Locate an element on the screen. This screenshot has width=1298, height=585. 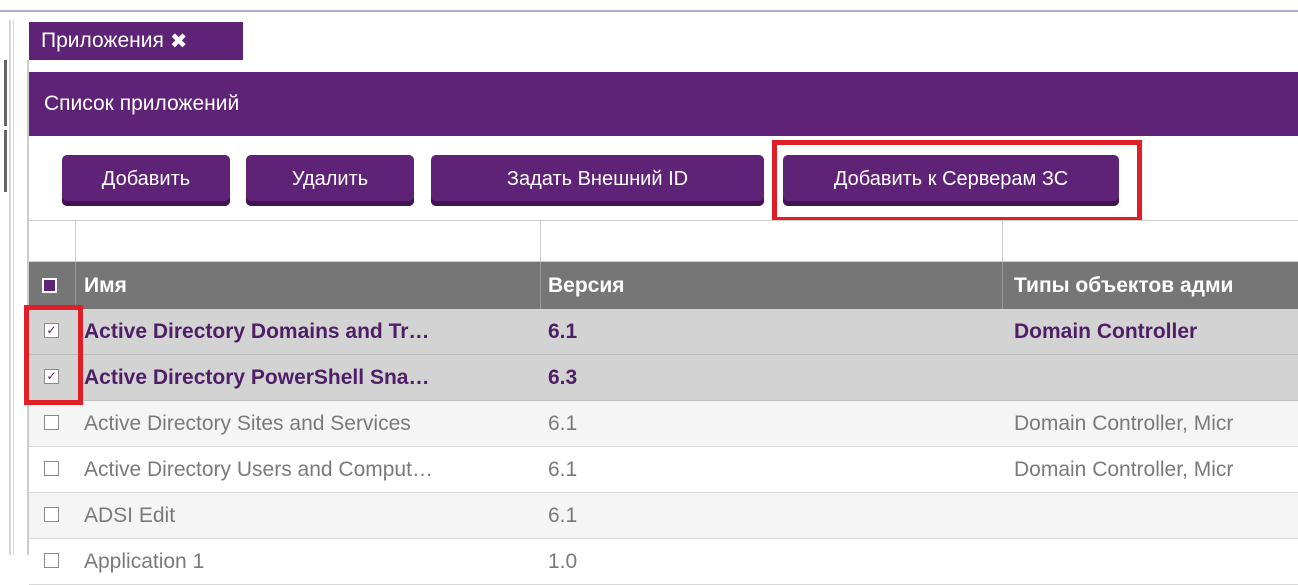
filter-version is located at coordinates (771, 241).